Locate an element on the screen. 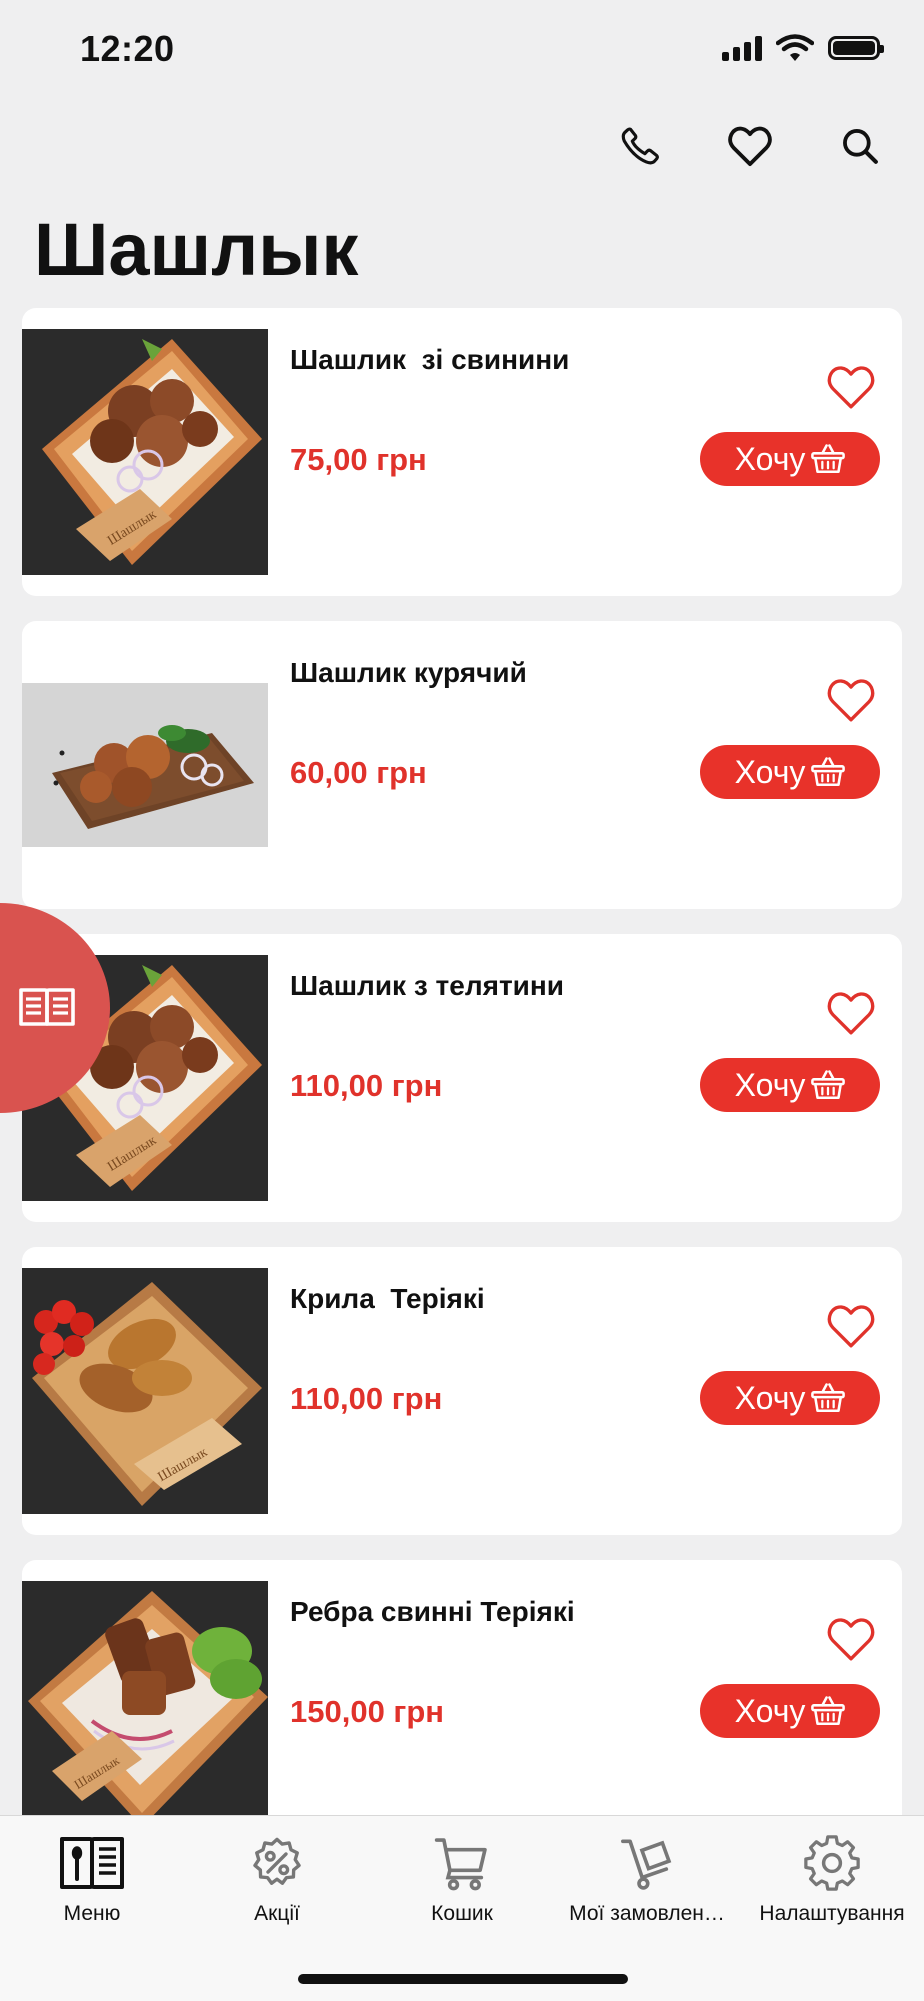 This screenshot has height=2001, width=924. product-name: Ребра свинні Теріякі is located at coordinates (432, 1611).